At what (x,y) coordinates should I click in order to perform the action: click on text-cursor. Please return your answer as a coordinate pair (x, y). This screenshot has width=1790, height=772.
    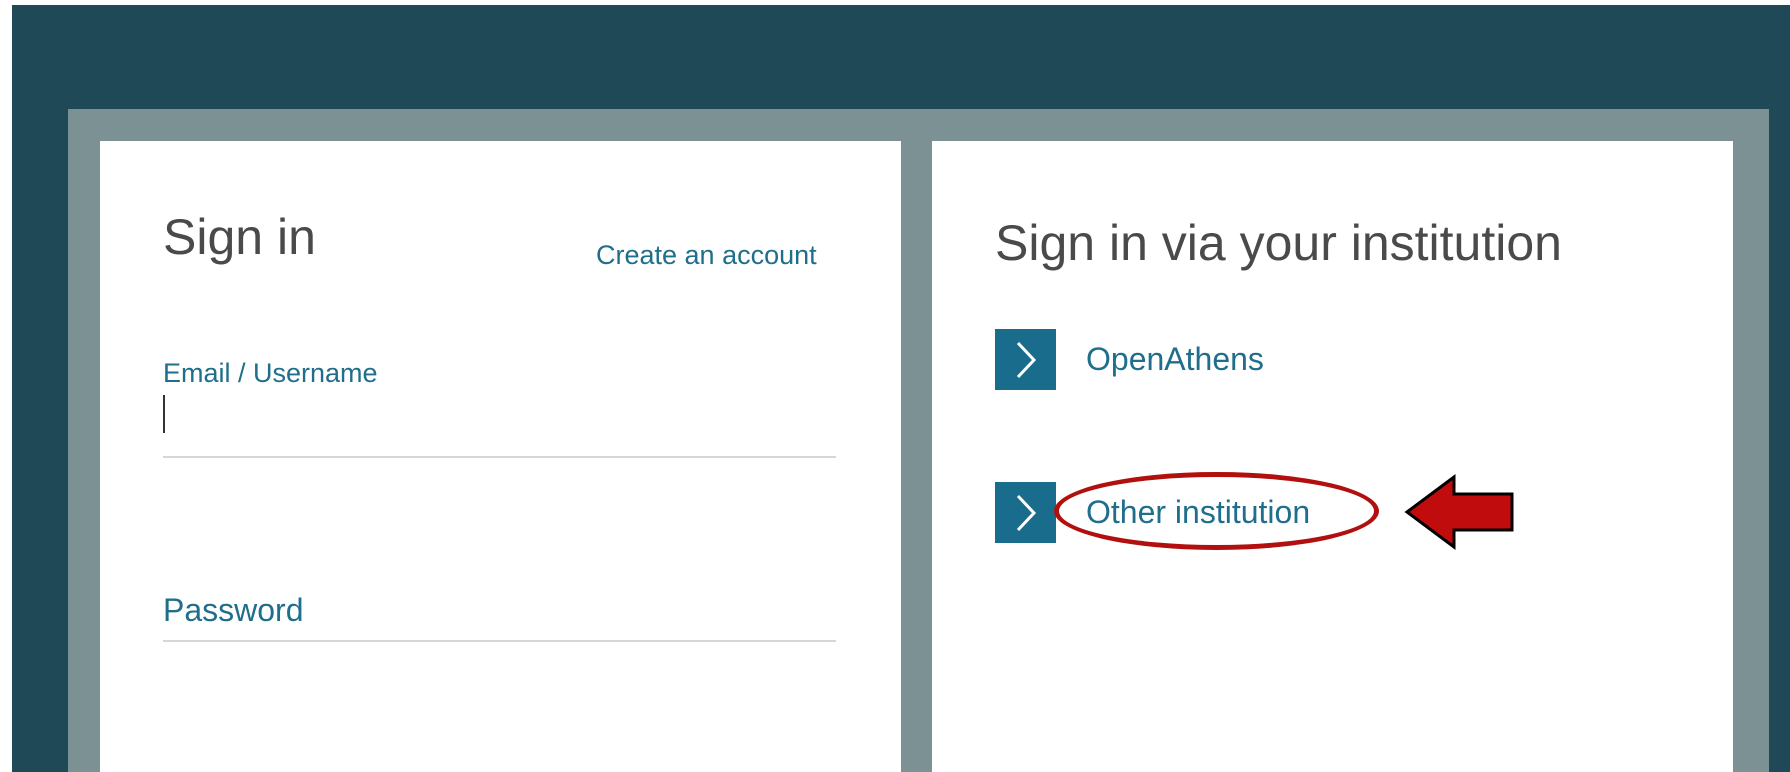
    Looking at the image, I should click on (164, 414).